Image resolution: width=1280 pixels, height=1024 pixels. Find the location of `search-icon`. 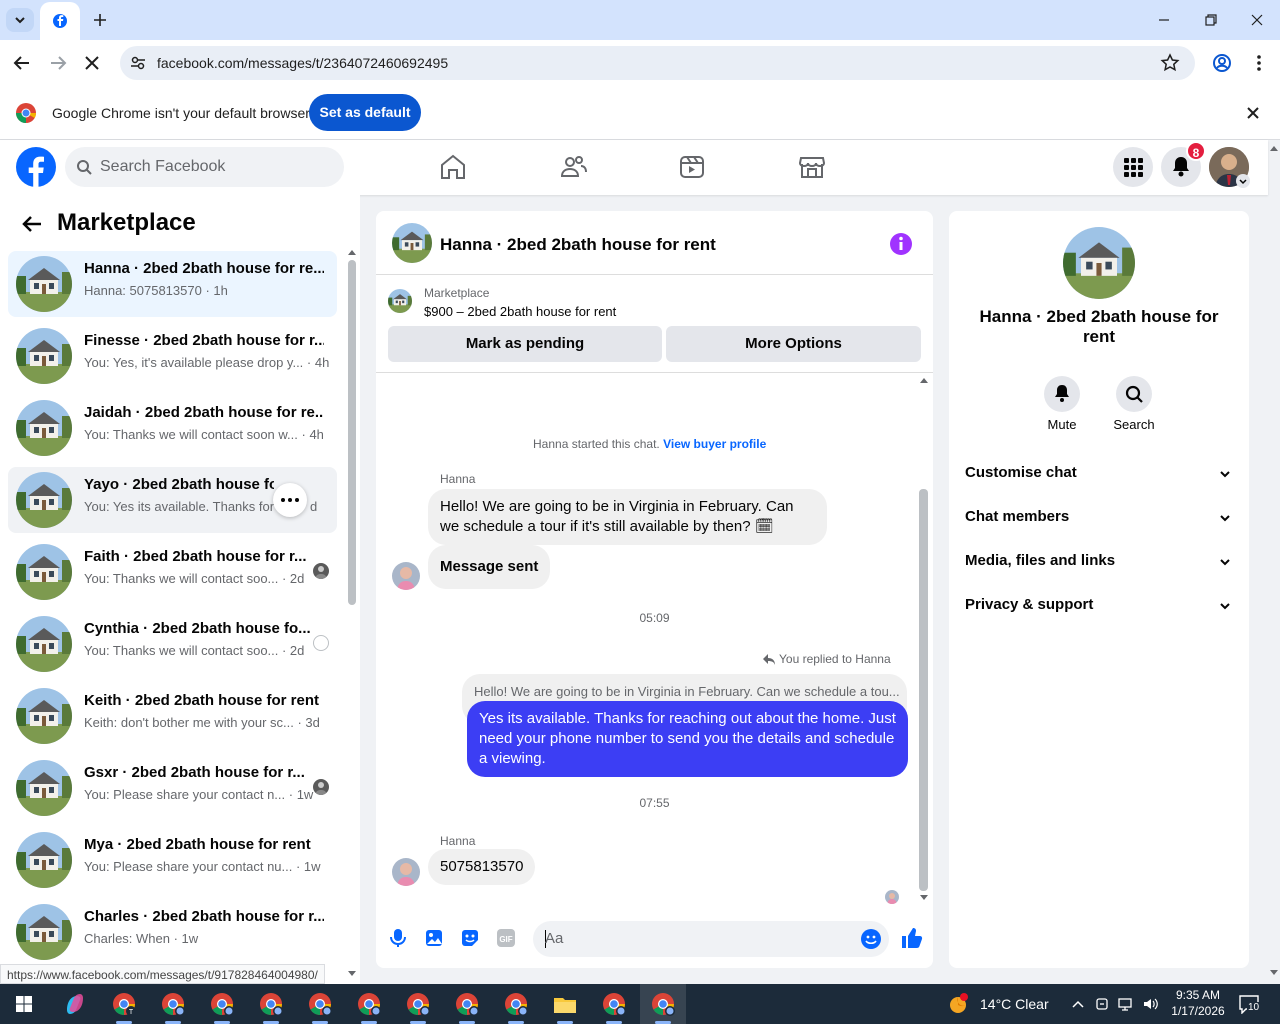

search-icon is located at coordinates (1134, 394).